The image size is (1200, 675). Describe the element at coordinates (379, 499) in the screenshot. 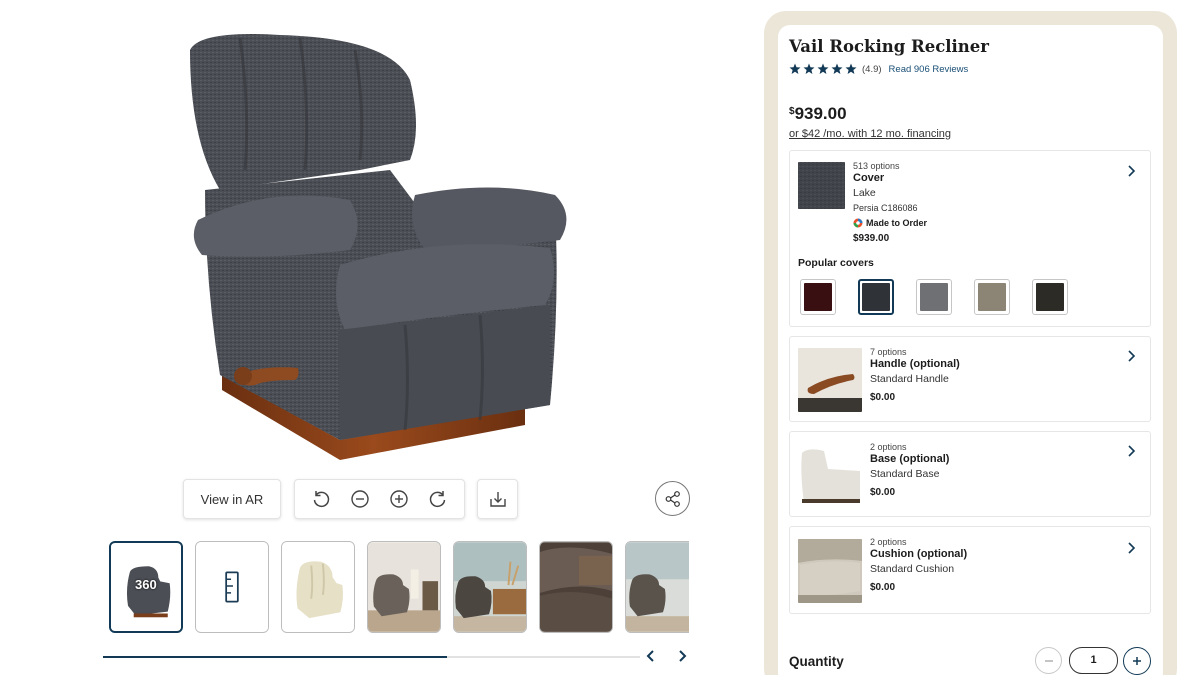

I see `view-tool-group` at that location.